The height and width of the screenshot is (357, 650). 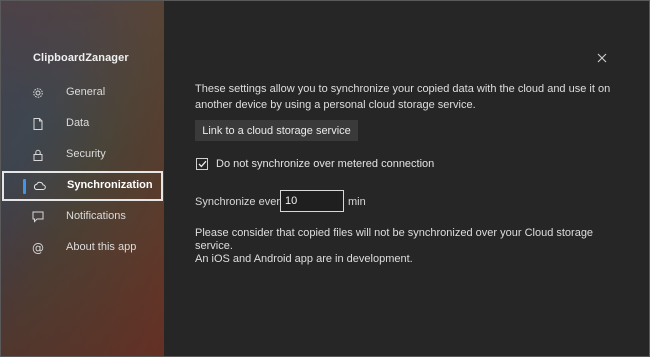 I want to click on sidebar-item-notifications: Notifications, so click(x=82, y=217).